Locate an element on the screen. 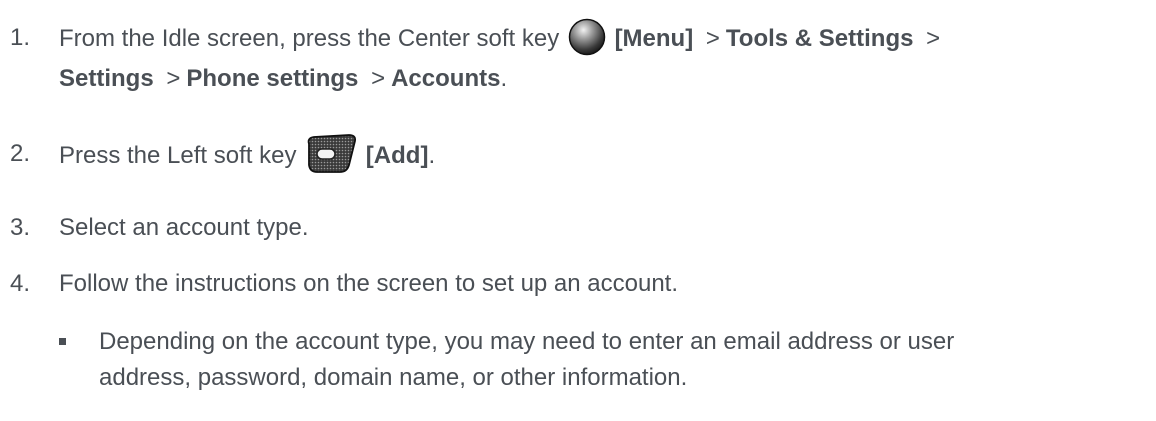  step-text: Press the Left soft key [Add]. is located at coordinates (597, 155).